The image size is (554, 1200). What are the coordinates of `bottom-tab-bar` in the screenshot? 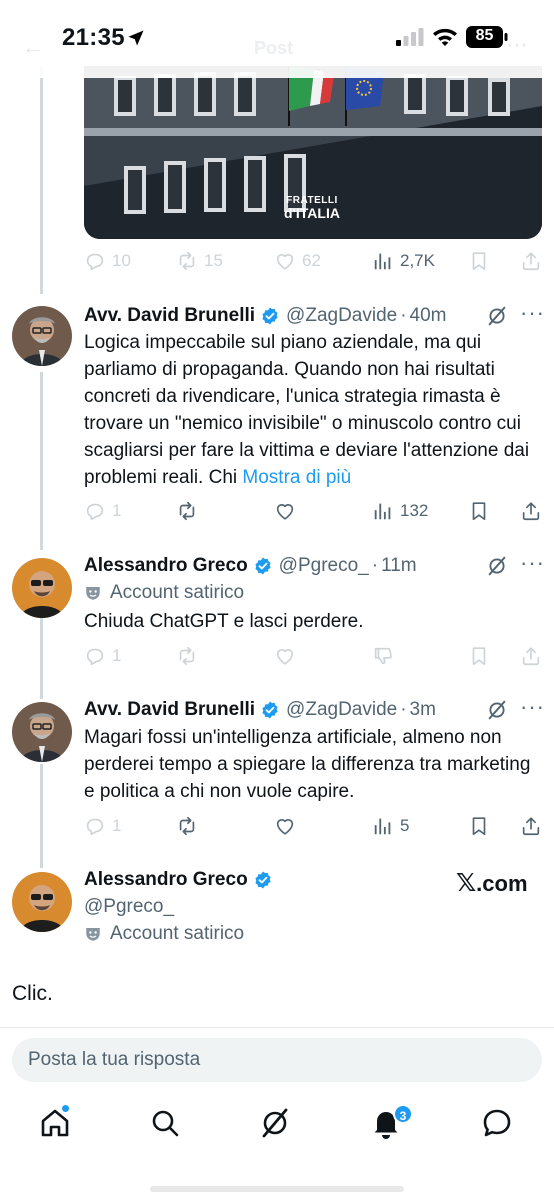 It's located at (277, 1126).